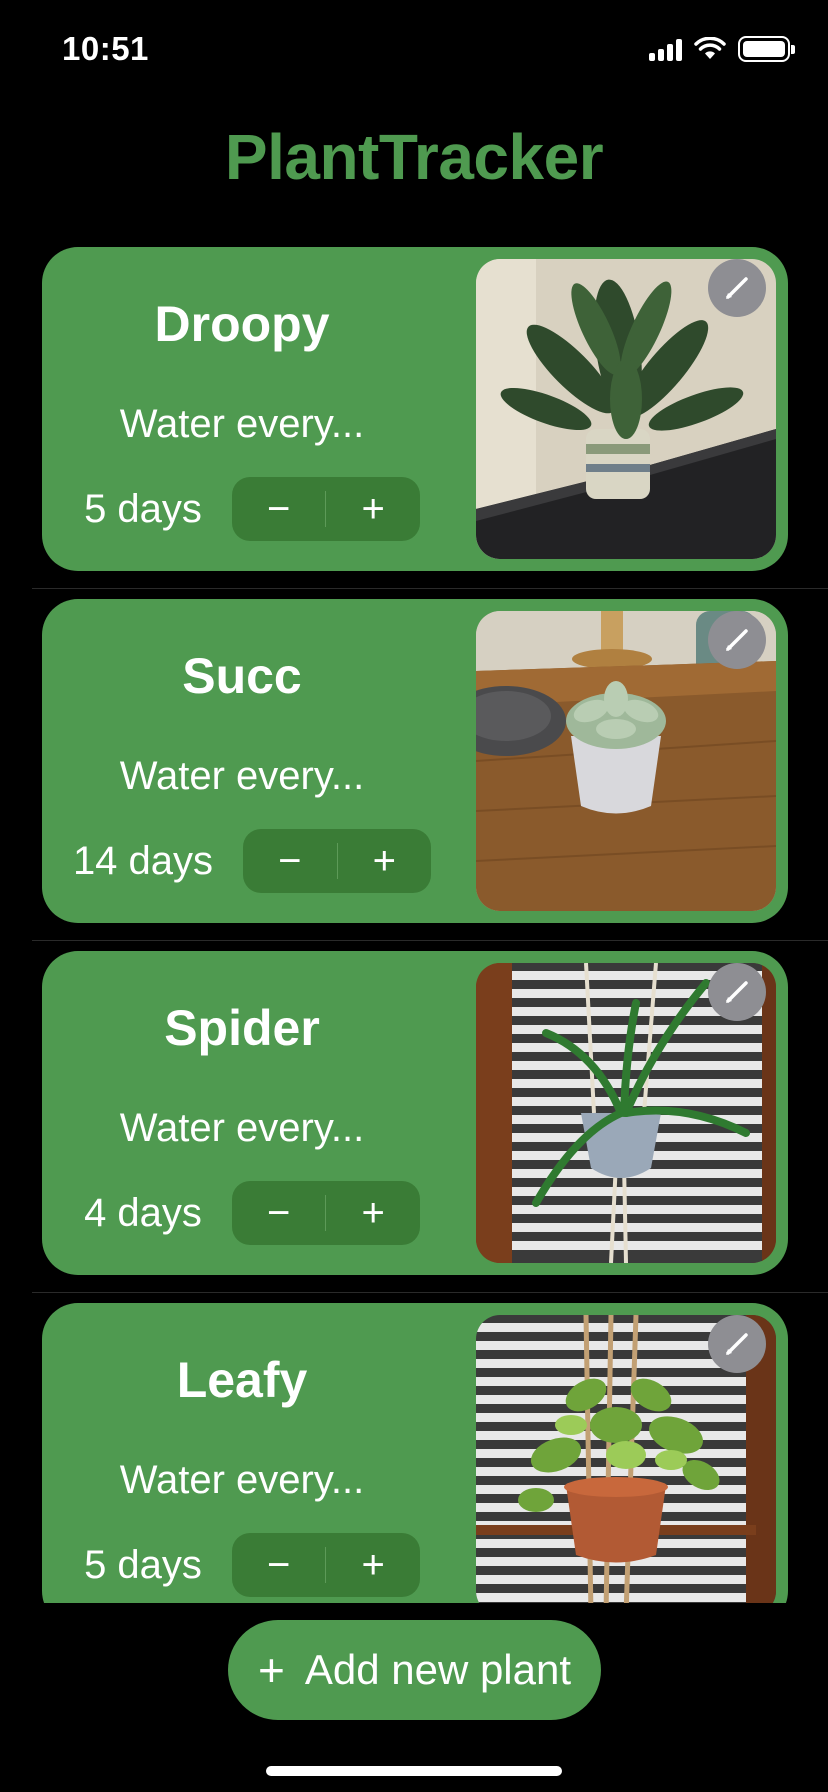 The height and width of the screenshot is (1792, 828). What do you see at coordinates (665, 49) in the screenshot?
I see `cellular-signal-icon` at bounding box center [665, 49].